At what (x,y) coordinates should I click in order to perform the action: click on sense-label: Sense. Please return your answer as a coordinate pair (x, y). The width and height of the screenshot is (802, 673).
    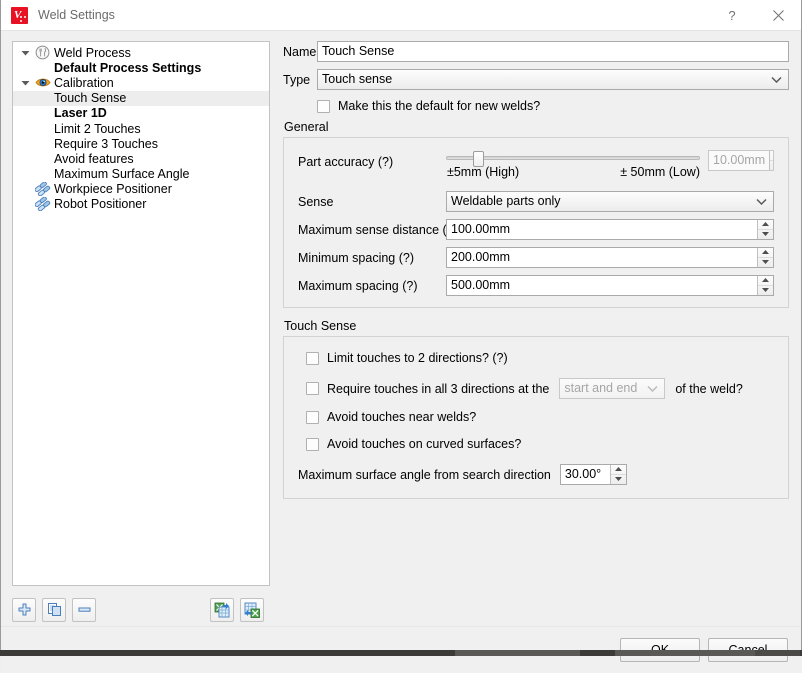
    Looking at the image, I should click on (316, 201).